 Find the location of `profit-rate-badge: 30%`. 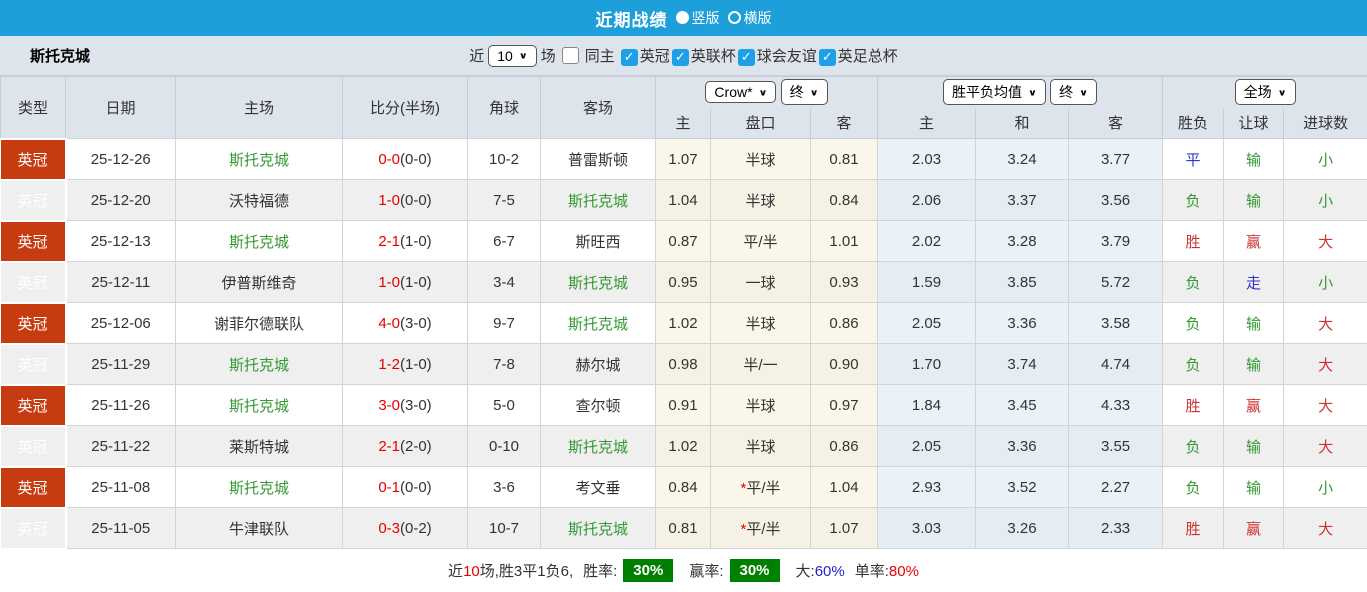

profit-rate-badge: 30% is located at coordinates (755, 570).